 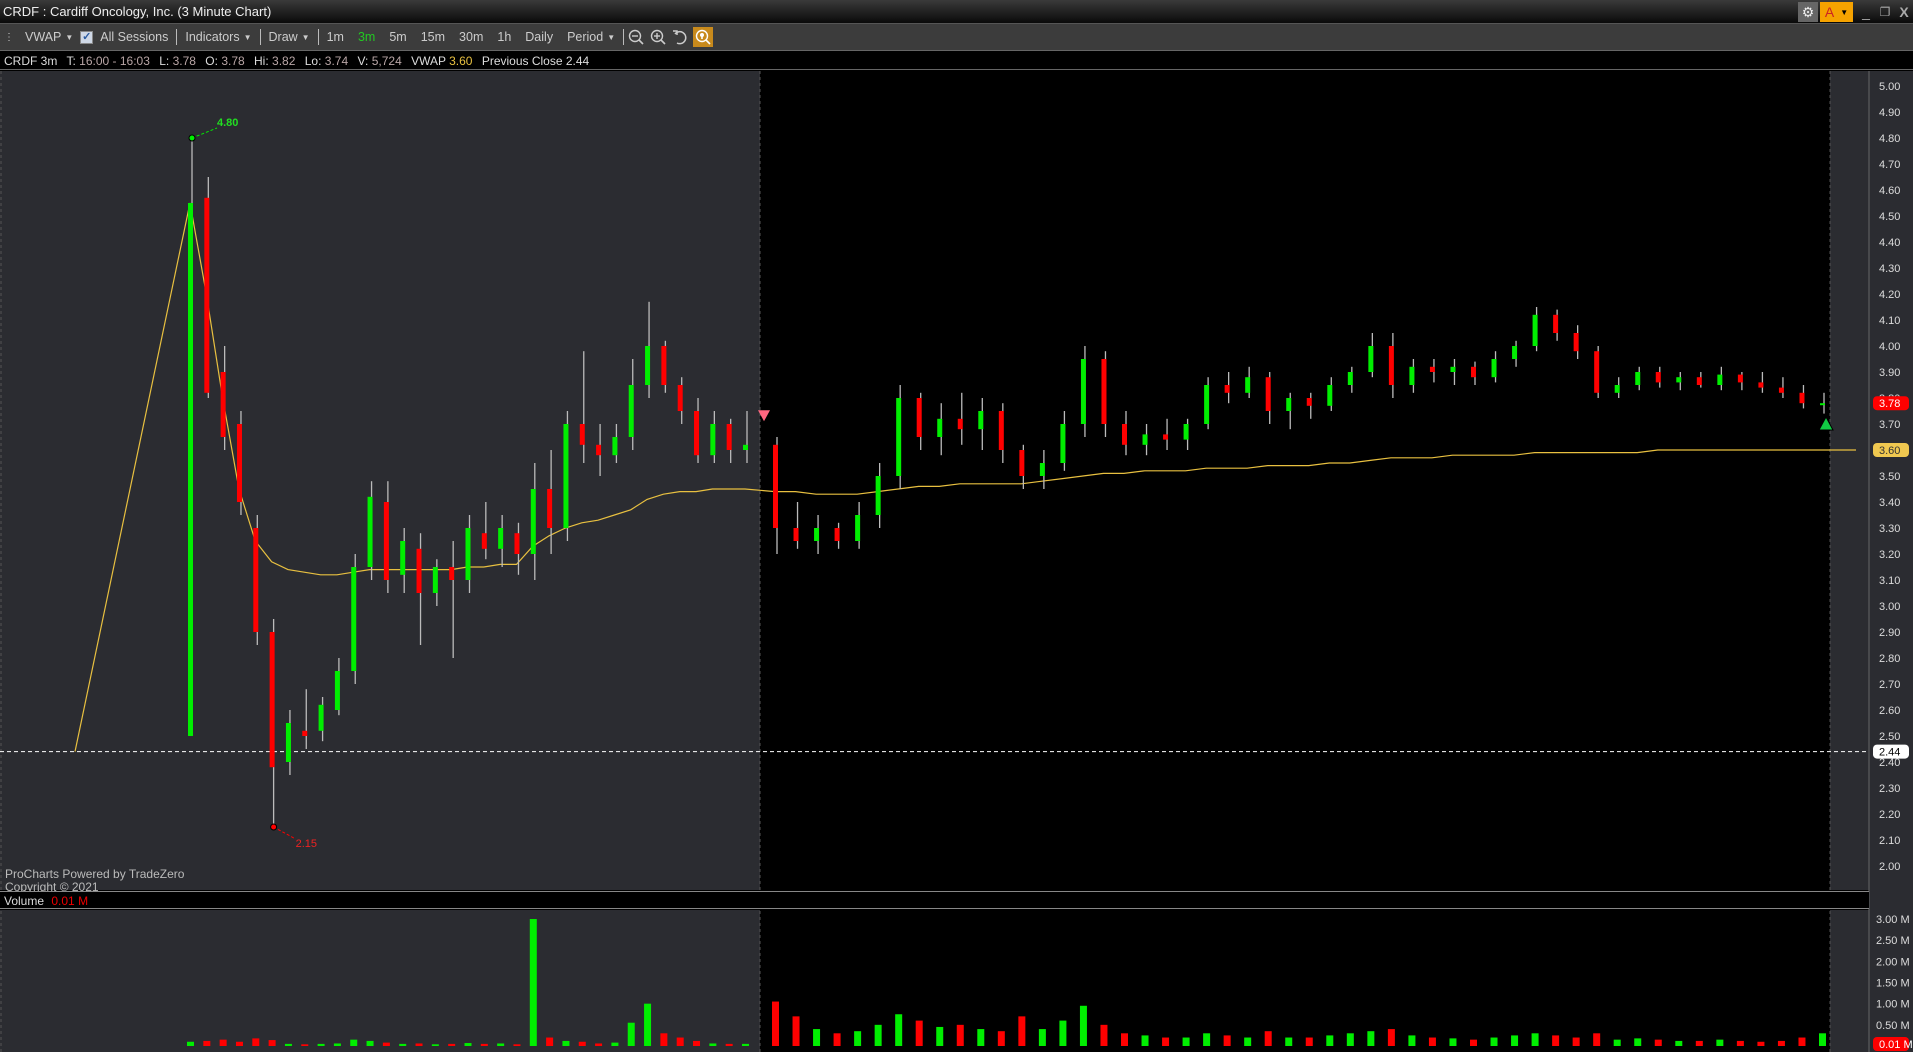 What do you see at coordinates (1889, 87) in the screenshot?
I see `price-tick: 5.00` at bounding box center [1889, 87].